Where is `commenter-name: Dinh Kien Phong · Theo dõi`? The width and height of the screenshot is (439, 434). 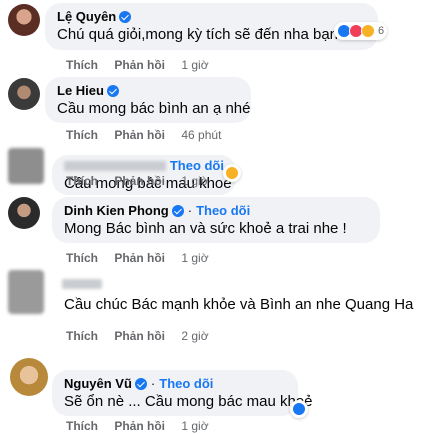 commenter-name: Dinh Kien Phong · Theo dõi is located at coordinates (216, 211).